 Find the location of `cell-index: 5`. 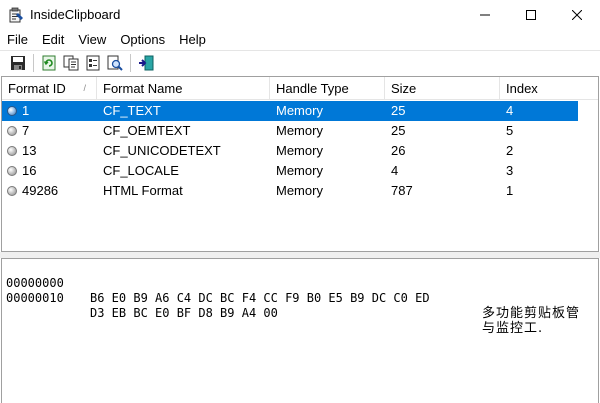

cell-index: 5 is located at coordinates (510, 130).